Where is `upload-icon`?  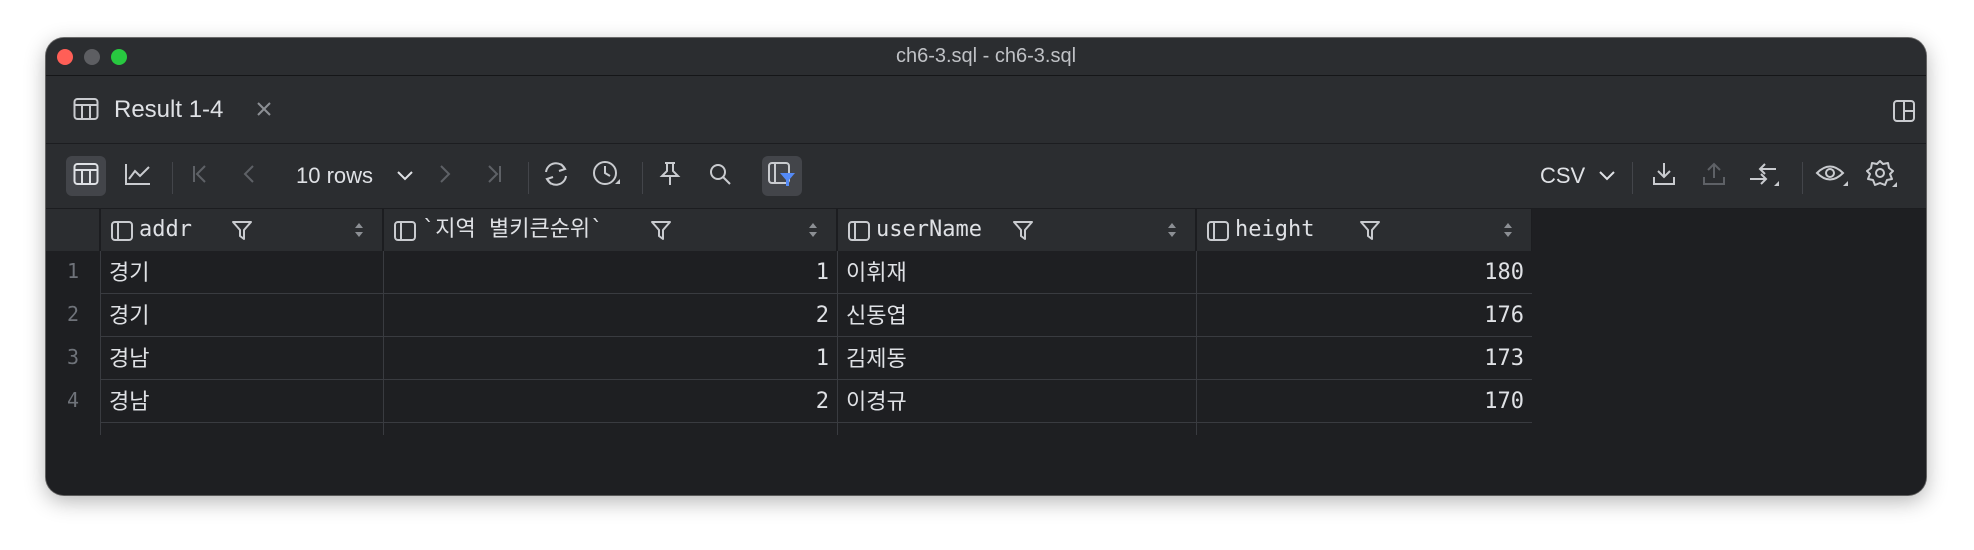 upload-icon is located at coordinates (1714, 176).